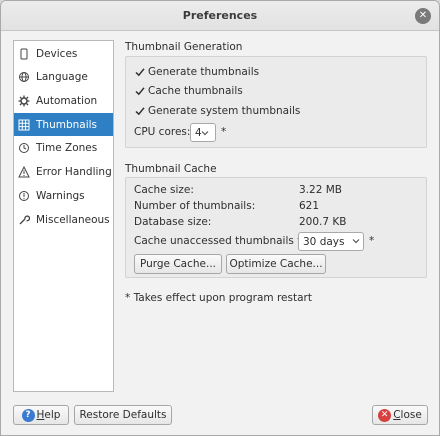 Image resolution: width=440 pixels, height=436 pixels. Describe the element at coordinates (24, 125) in the screenshot. I see `grid-icon` at that location.